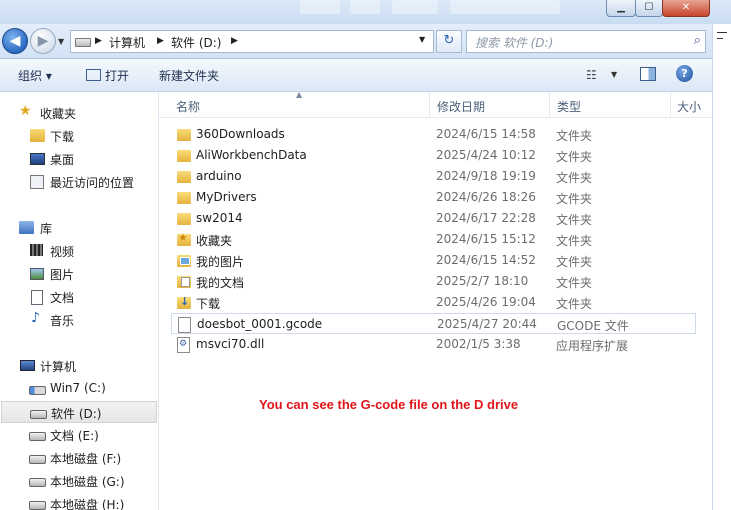 The image size is (731, 510). I want to click on sidebar-item-drive-e: 文档 (E:), so click(79, 435).